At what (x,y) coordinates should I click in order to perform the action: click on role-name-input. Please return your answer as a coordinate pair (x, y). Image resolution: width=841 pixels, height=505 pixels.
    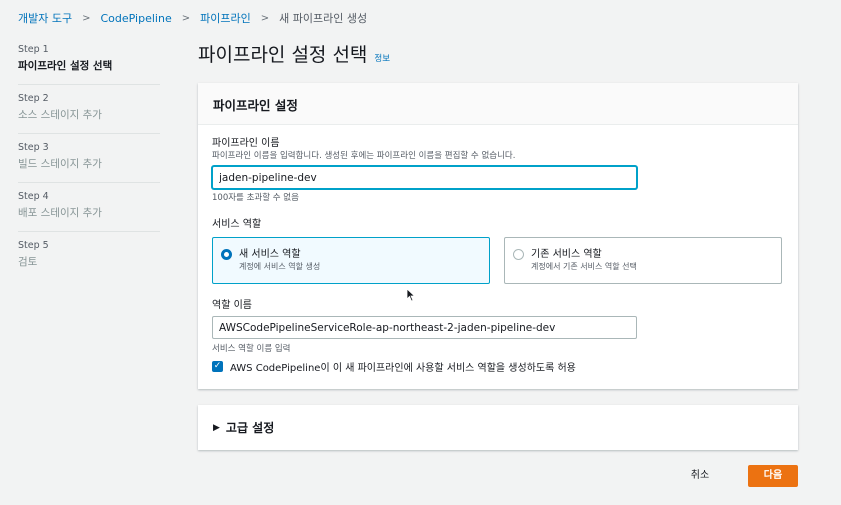
    Looking at the image, I should click on (424, 327).